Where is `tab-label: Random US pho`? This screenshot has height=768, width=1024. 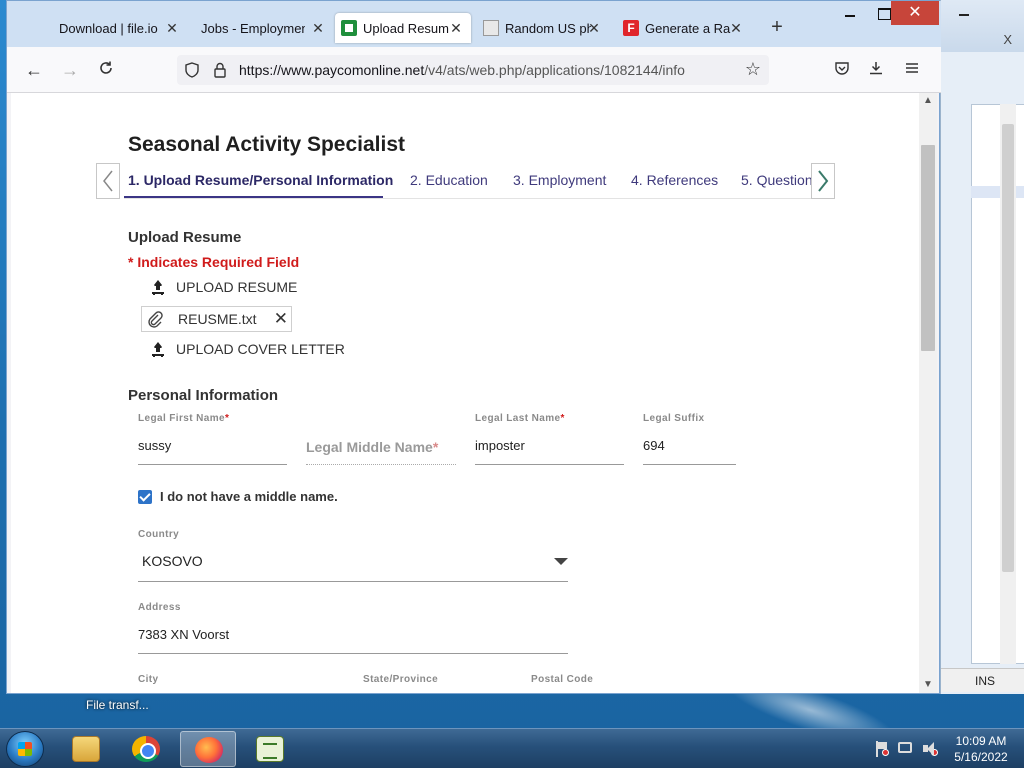 tab-label: Random US pho is located at coordinates (548, 28).